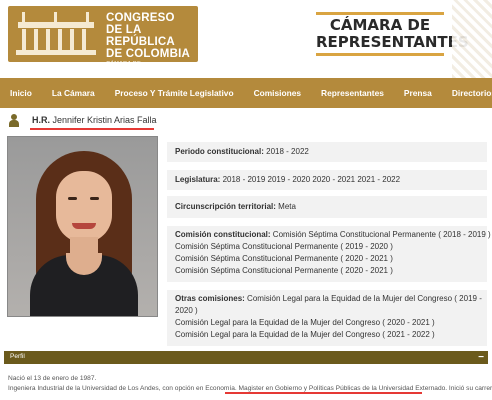  I want to click on nav-item-representantes: Representantes, so click(352, 93).